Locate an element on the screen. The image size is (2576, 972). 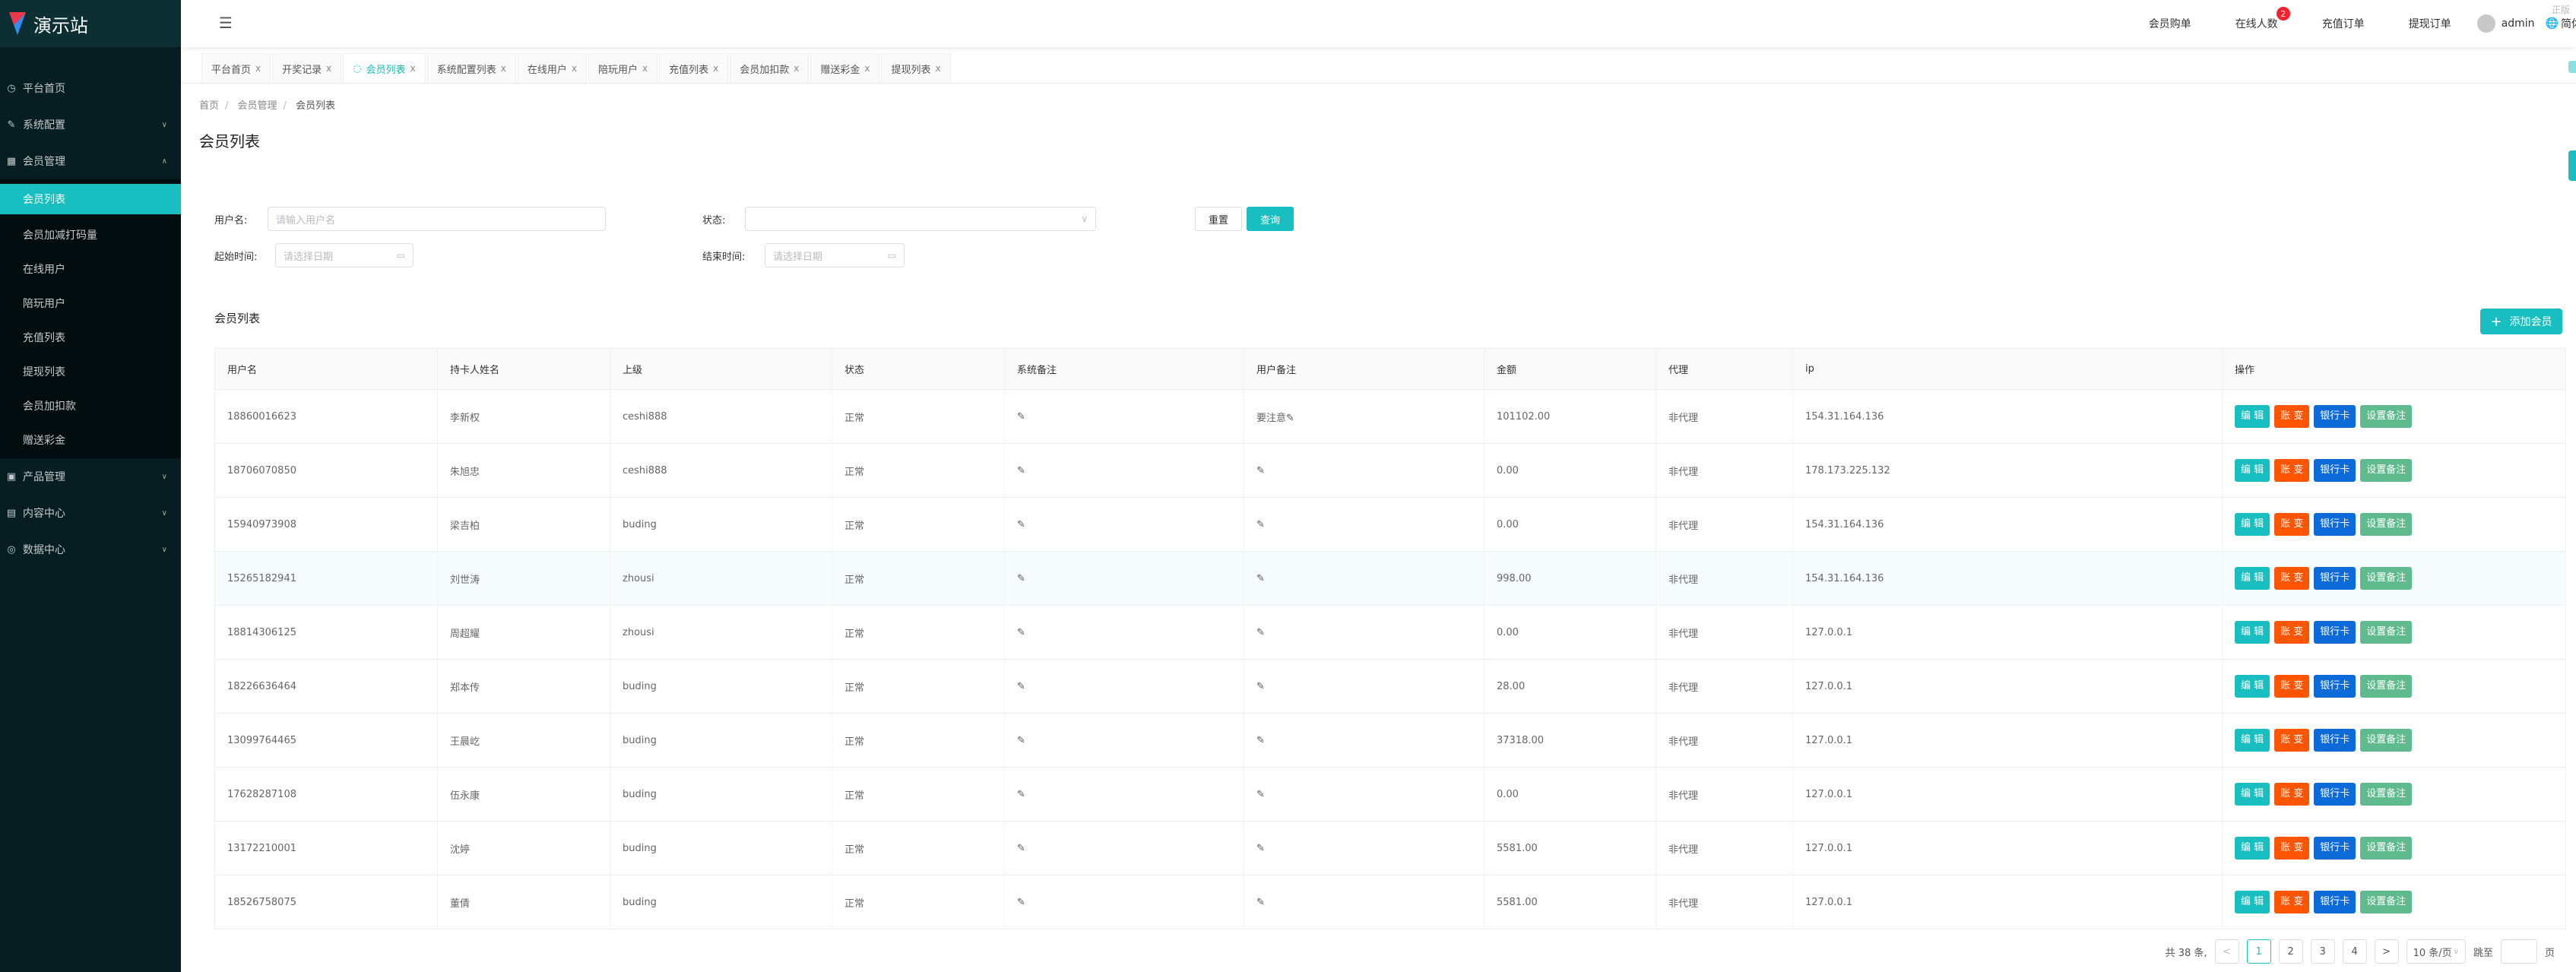
sidebar-subitem: 陪玩用户 is located at coordinates (90, 303).